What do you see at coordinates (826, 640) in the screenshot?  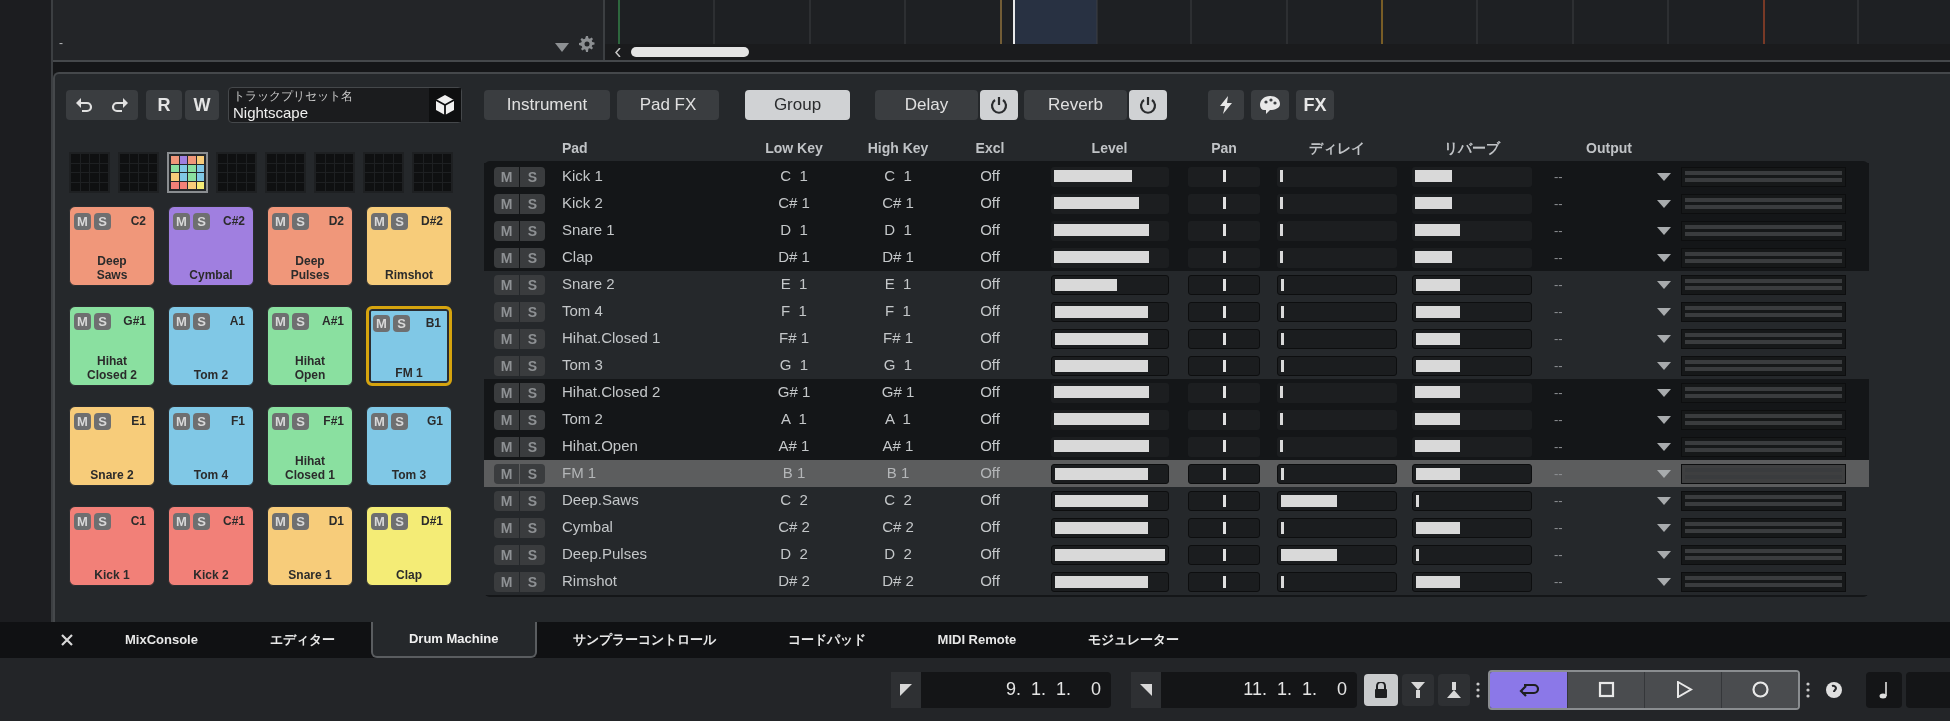 I see `panel-tab: コードパッド` at bounding box center [826, 640].